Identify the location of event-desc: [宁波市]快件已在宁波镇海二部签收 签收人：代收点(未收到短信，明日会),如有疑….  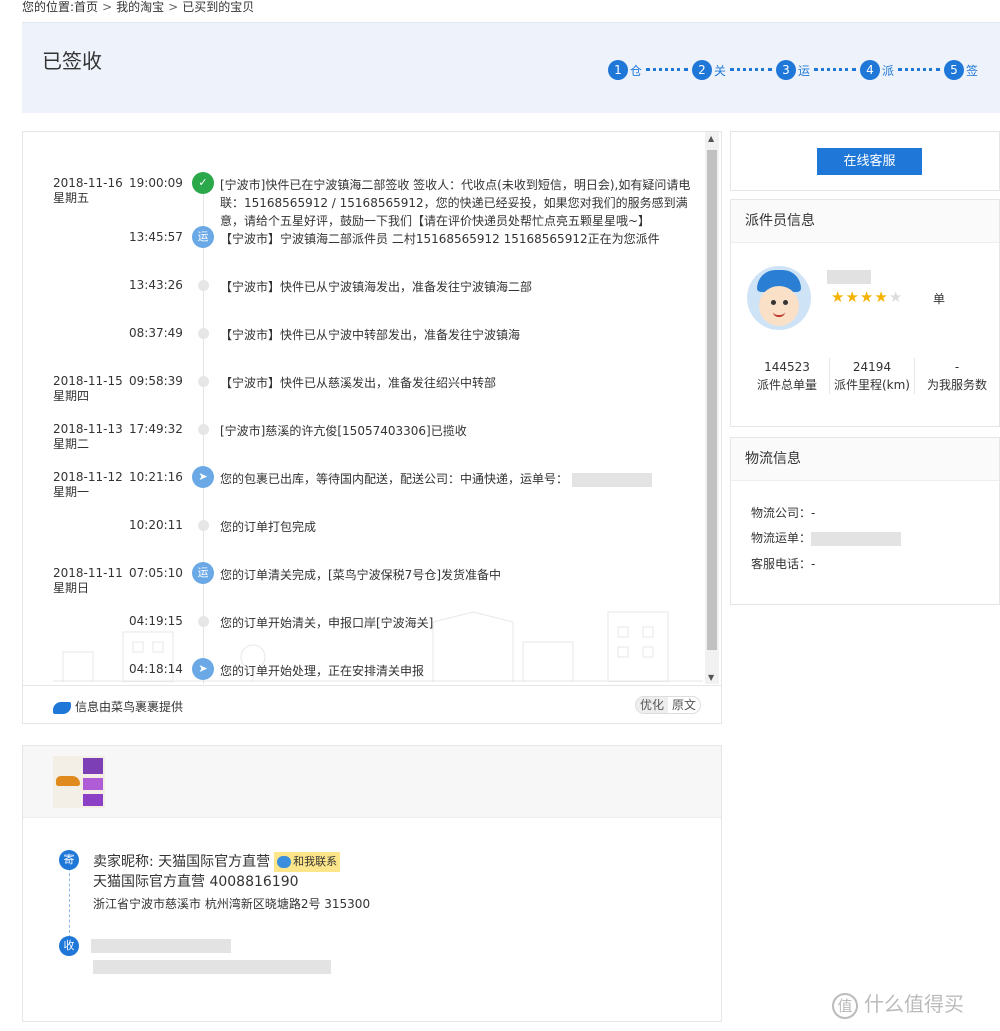
(455, 203).